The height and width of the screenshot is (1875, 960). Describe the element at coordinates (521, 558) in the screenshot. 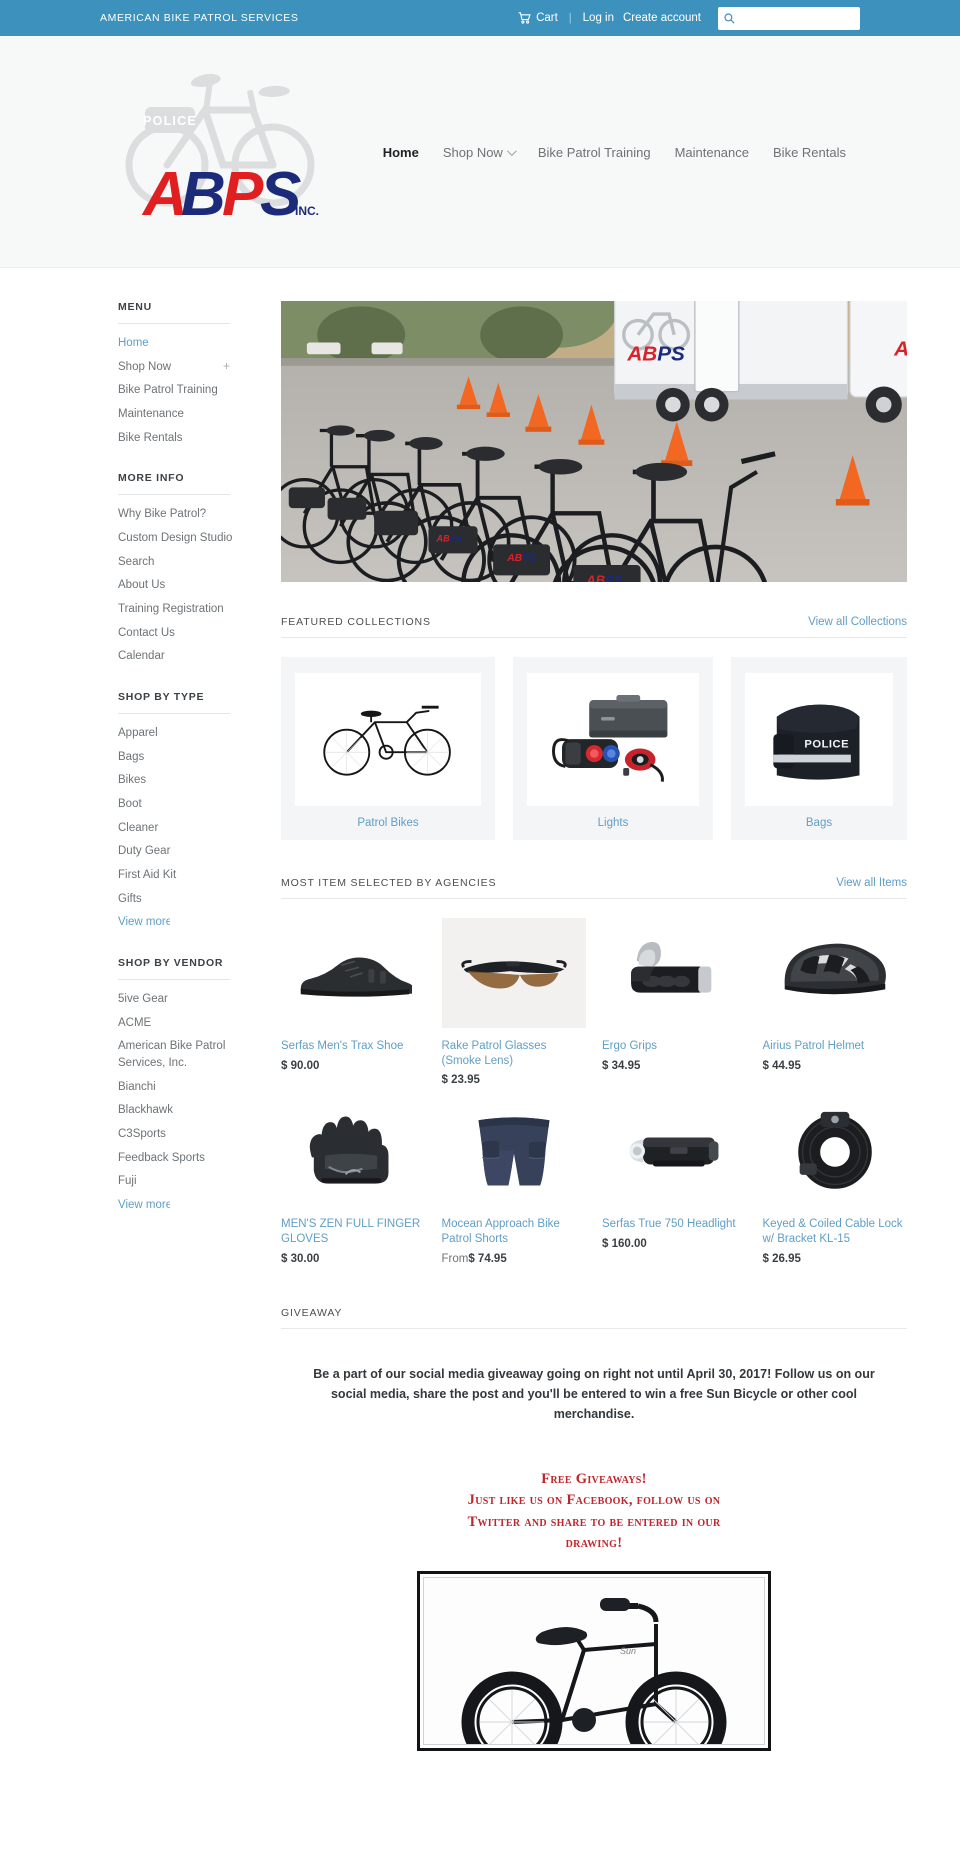

I see `svg-text: ABPS` at that location.